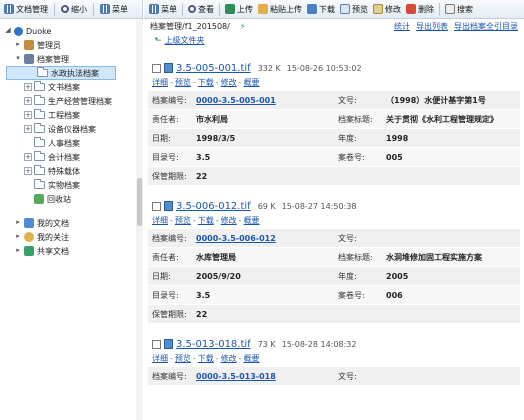  Describe the element at coordinates (71, 223) in the screenshot. I see `tree-node-my-docs: ▸ 我的文档` at that location.